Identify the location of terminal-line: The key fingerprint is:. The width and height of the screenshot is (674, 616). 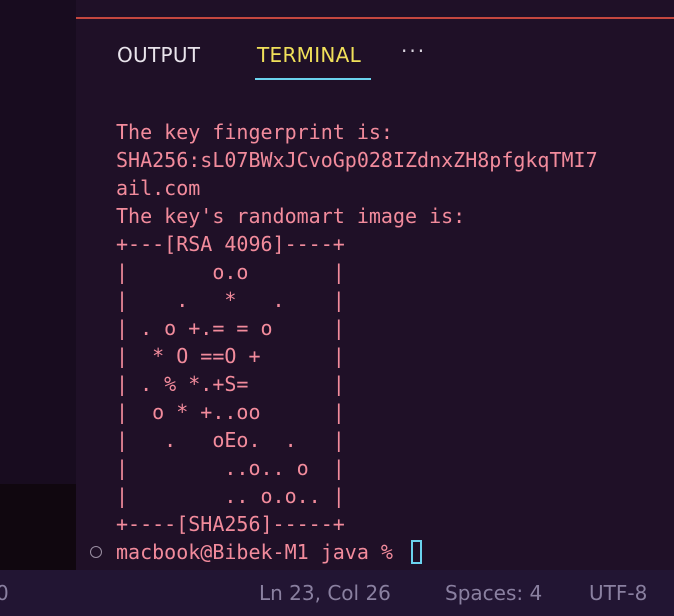
(254, 132).